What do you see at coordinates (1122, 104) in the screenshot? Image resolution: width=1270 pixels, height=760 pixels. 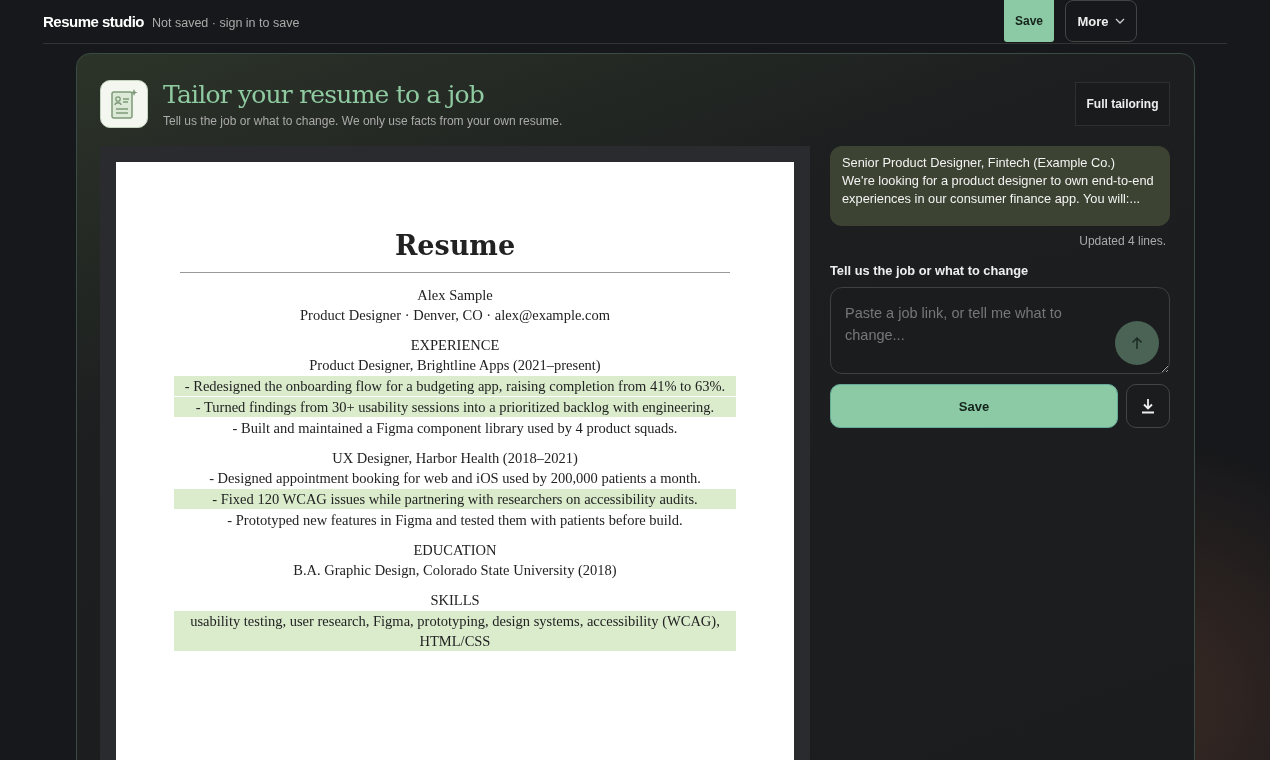 I see `full-tailoring-button: Full tailoring` at bounding box center [1122, 104].